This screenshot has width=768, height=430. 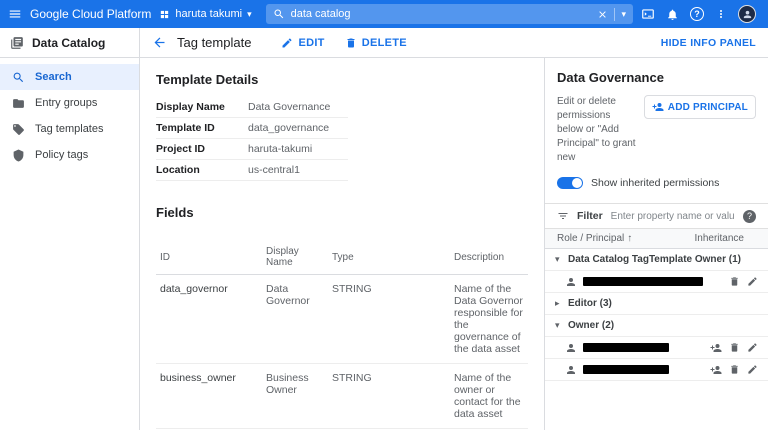 What do you see at coordinates (557, 259) in the screenshot?
I see `caret-down-icon: ▾` at bounding box center [557, 259].